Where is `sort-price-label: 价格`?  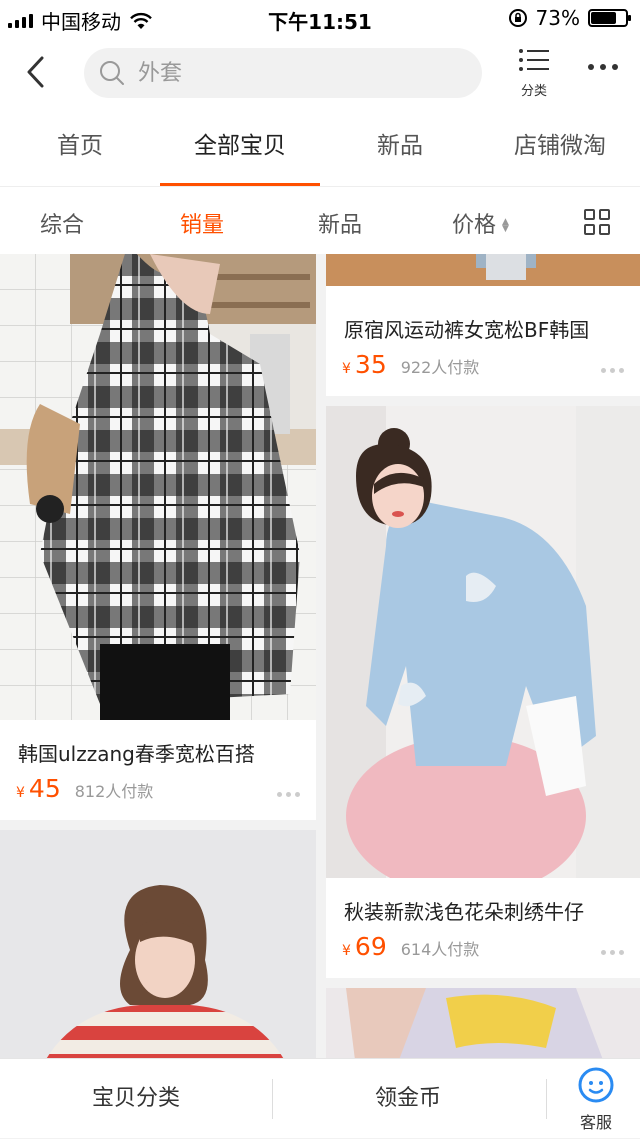
sort-price-label: 价格 is located at coordinates (474, 225).